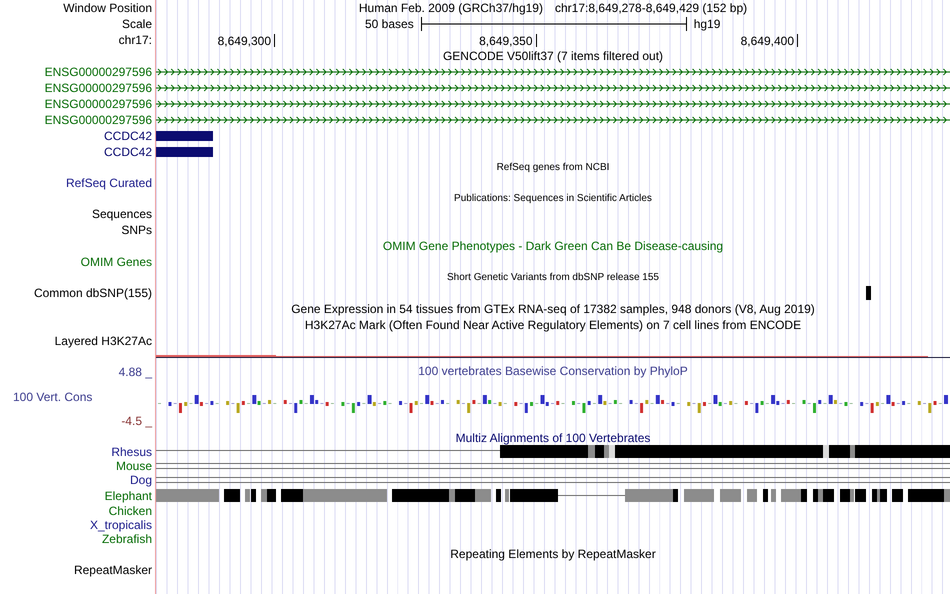  I want to click on assembly-text: Human Feb. 2009 (GRCh37/hg19), so click(450, 8).